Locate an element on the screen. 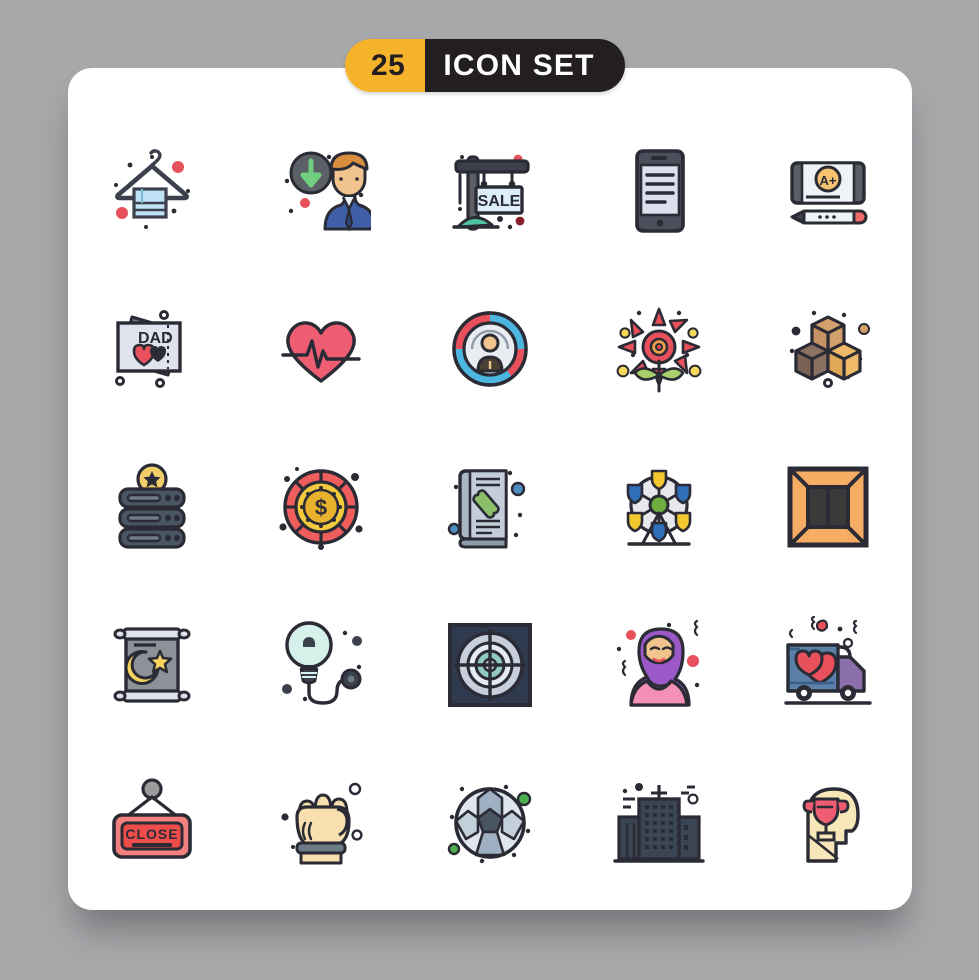 This screenshot has width=979, height=980. user-donut-chart-icon is located at coordinates (490, 349).